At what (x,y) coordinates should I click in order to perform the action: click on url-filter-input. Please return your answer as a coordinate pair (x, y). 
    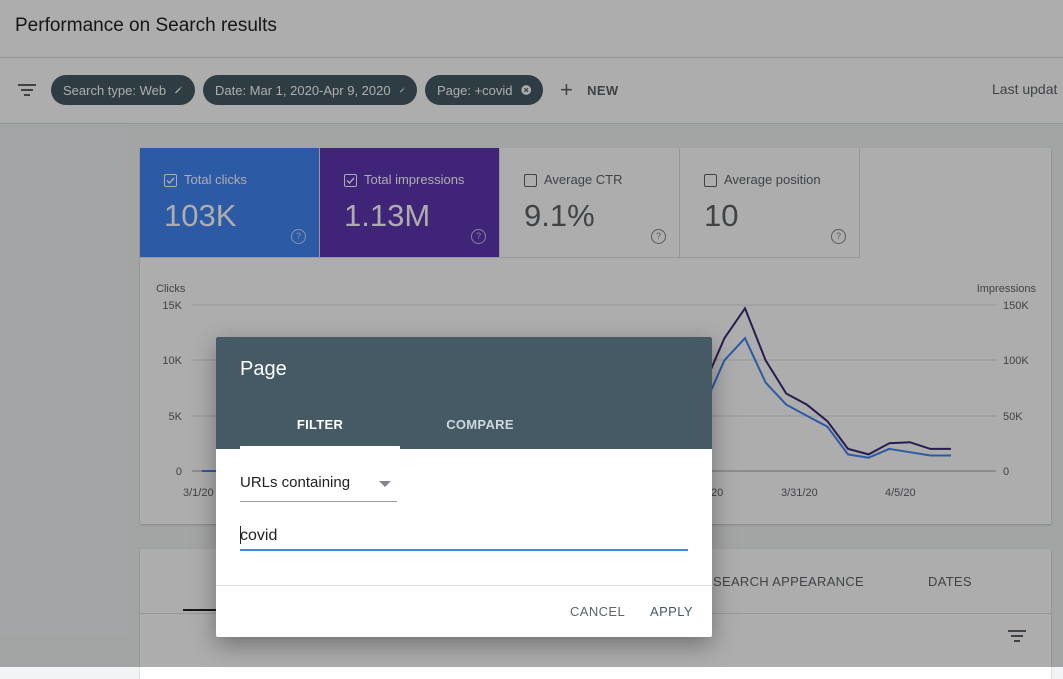
    Looking at the image, I should click on (464, 537).